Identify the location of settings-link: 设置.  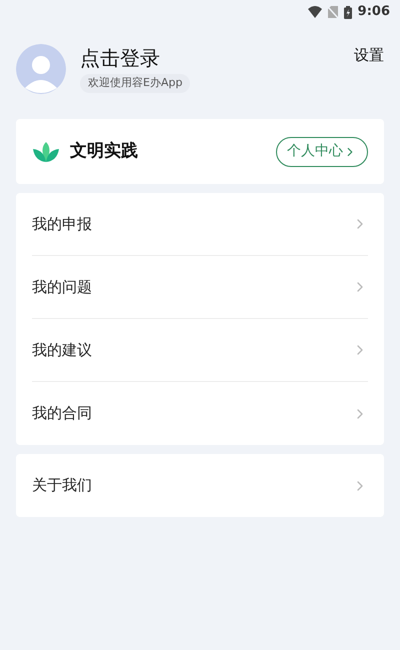
(369, 55).